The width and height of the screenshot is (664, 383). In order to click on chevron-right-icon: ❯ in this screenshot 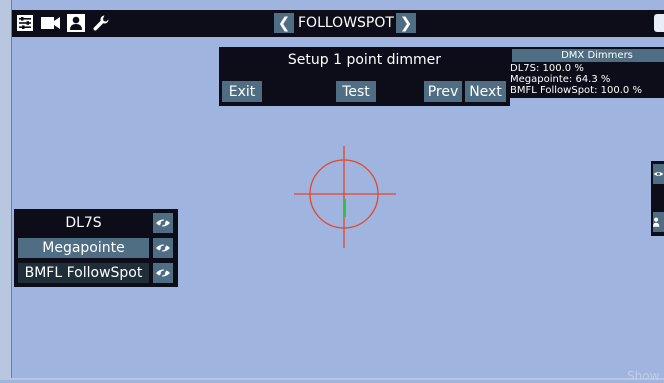, I will do `click(406, 23)`.